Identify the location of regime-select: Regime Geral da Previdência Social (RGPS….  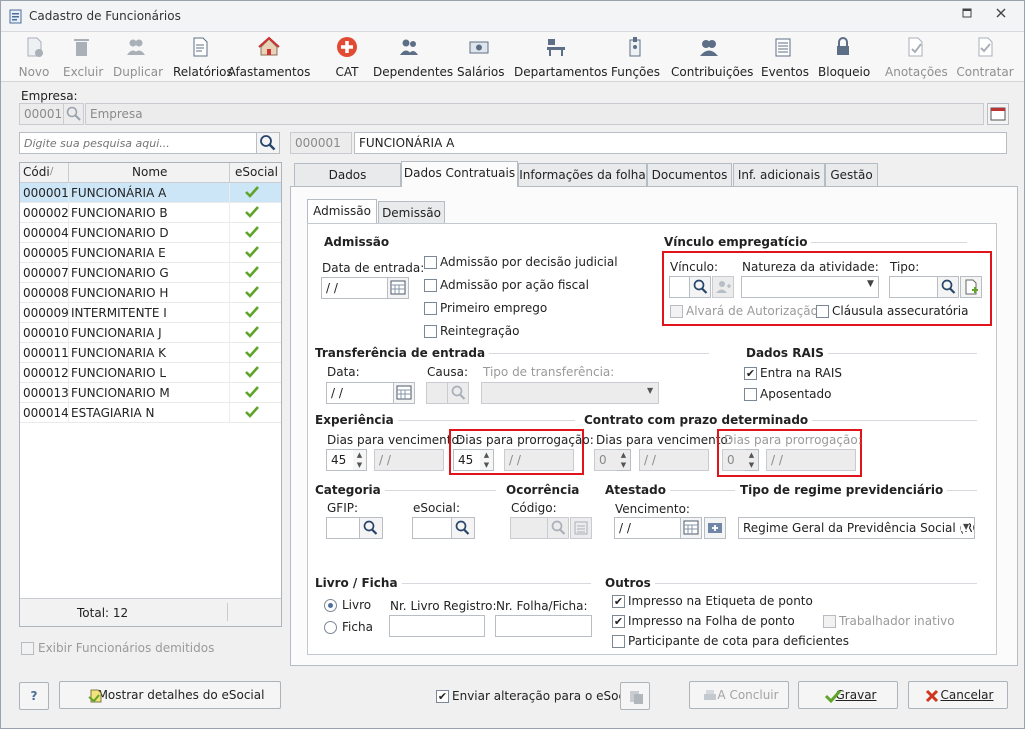
(856, 528).